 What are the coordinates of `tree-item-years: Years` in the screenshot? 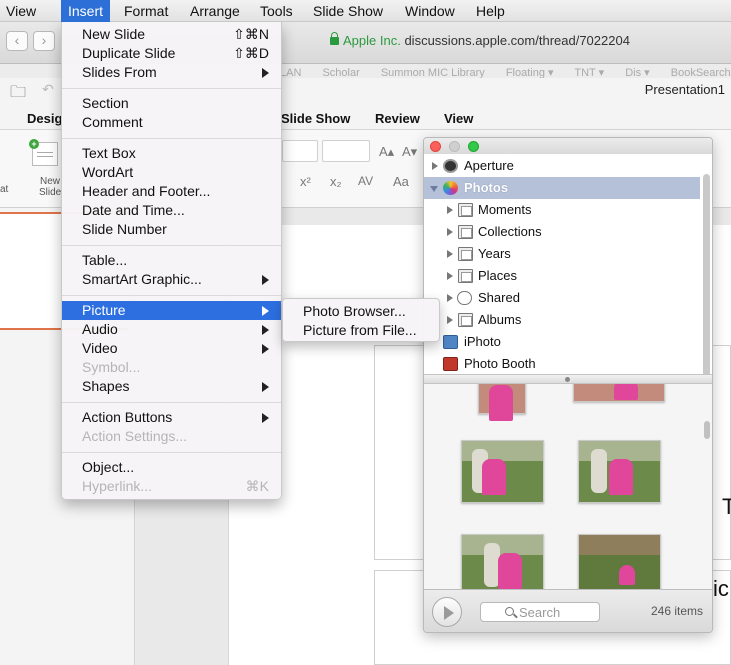 It's located at (562, 254).